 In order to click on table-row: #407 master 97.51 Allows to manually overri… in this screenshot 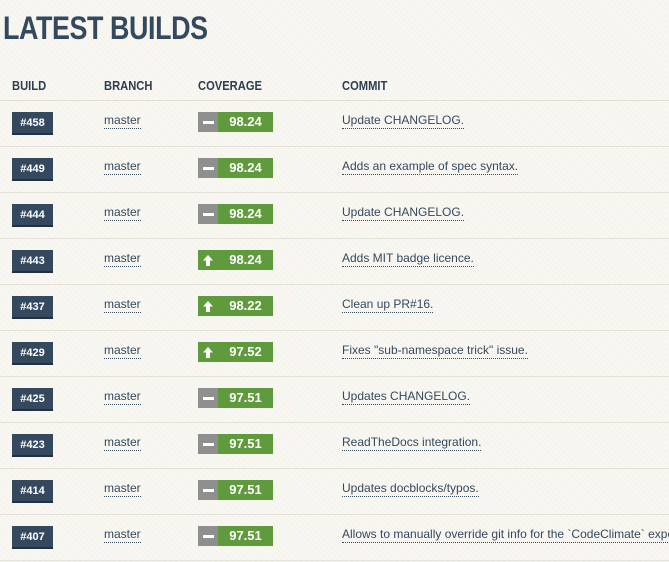, I will do `click(334, 538)`.